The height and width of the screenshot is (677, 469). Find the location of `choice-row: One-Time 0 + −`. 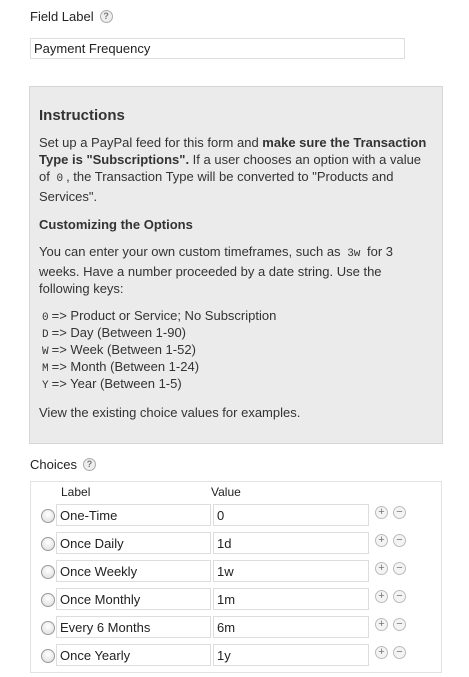

choice-row: One-Time 0 + − is located at coordinates (236, 515).